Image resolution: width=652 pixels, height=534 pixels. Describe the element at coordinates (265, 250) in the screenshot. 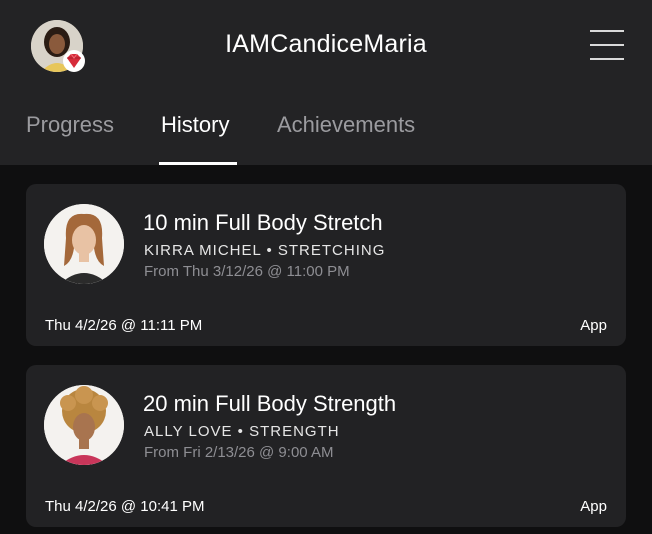

I see `workout-meta: KIRRA MICHEL • STRETCHING` at that location.